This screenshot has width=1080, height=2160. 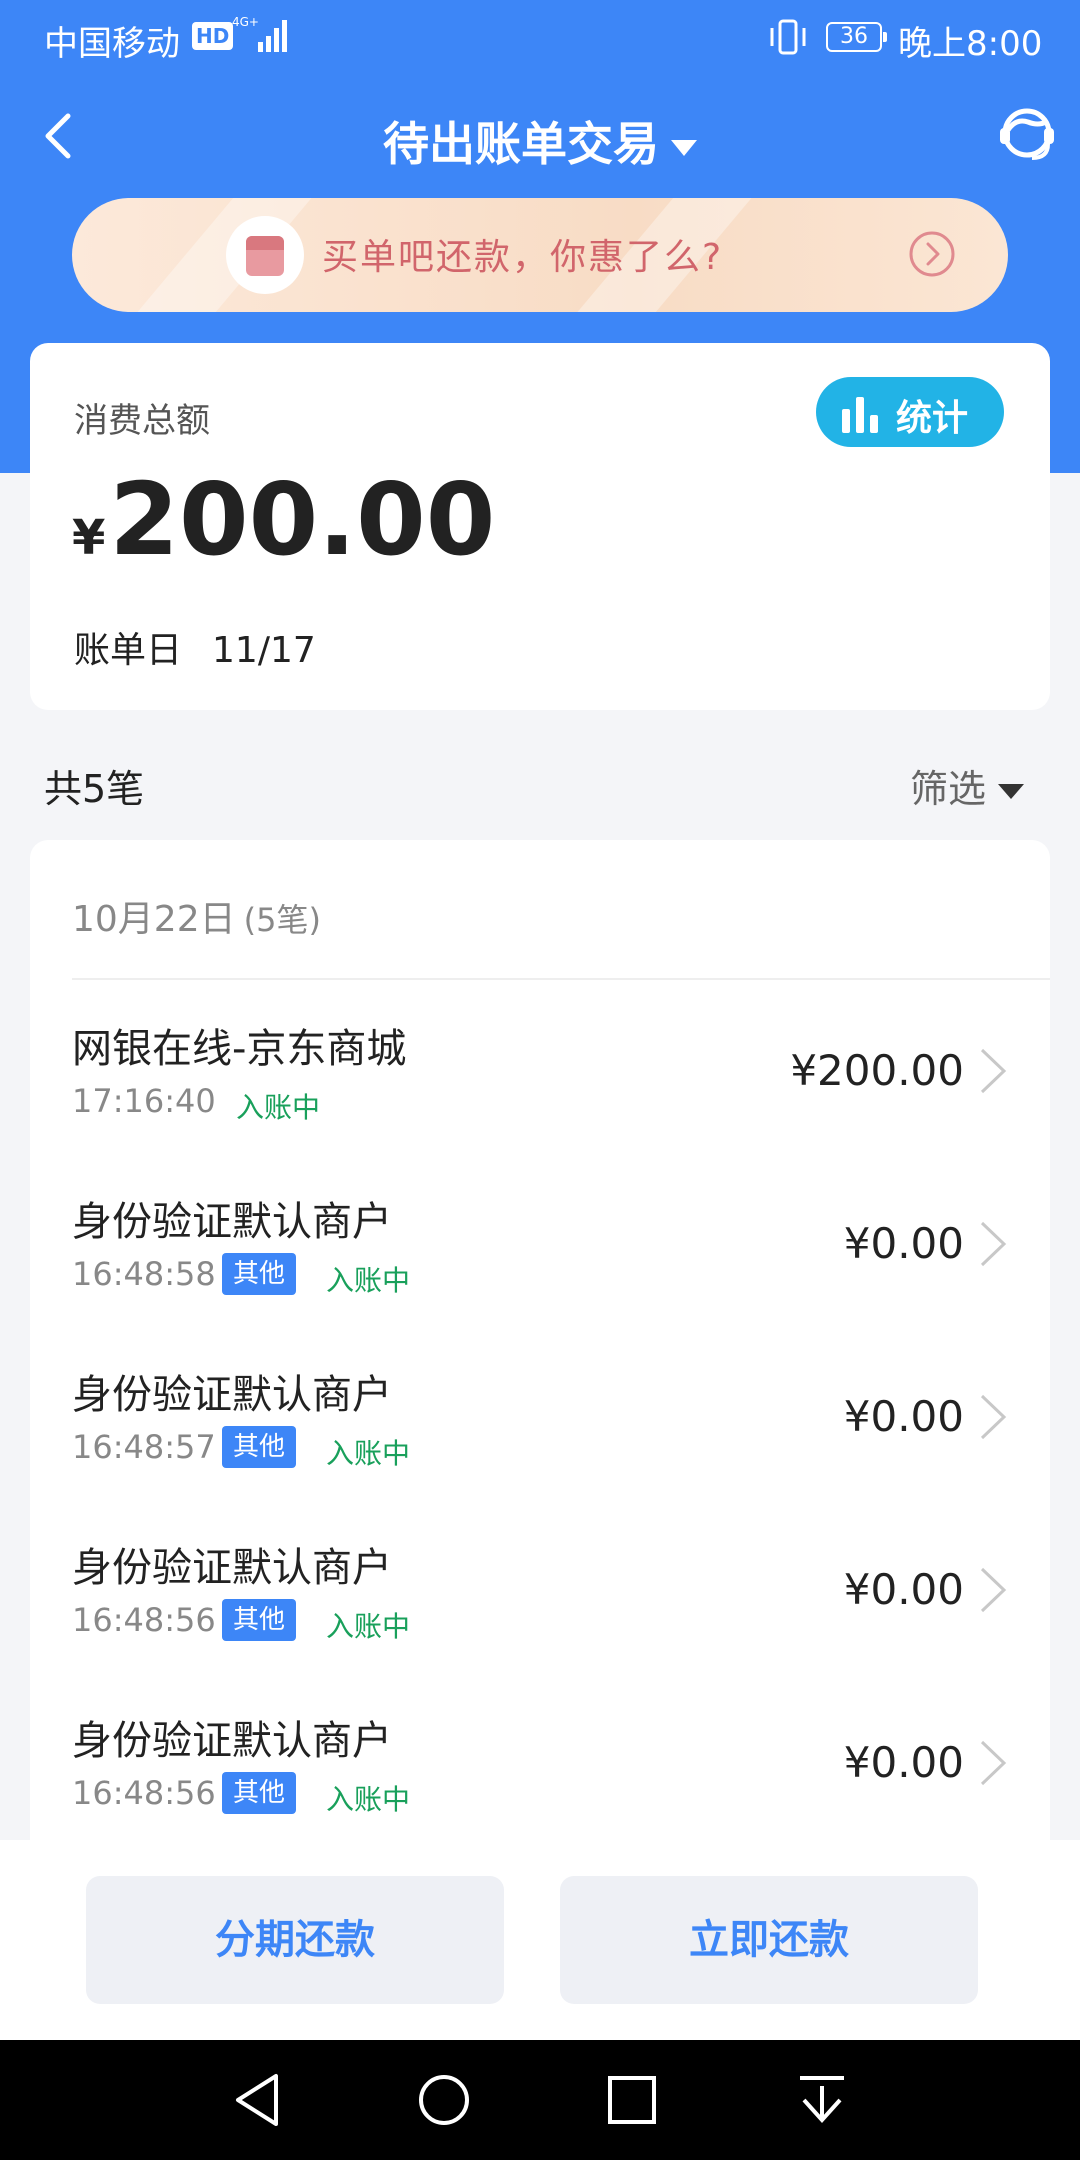 What do you see at coordinates (948, 789) in the screenshot?
I see `filter-label: 筛选` at bounding box center [948, 789].